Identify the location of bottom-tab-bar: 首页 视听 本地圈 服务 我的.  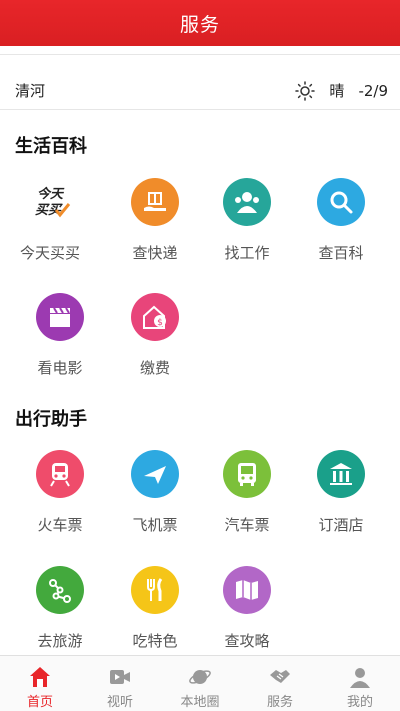
(200, 683).